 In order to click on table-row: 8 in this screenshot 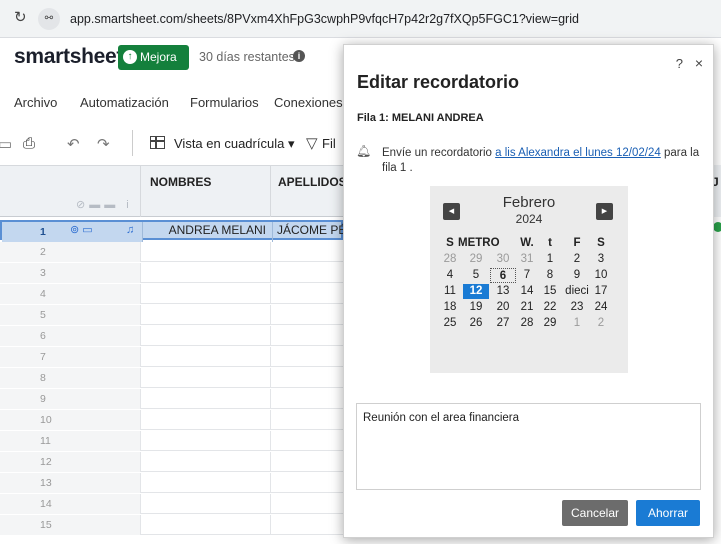, I will do `click(171, 378)`.